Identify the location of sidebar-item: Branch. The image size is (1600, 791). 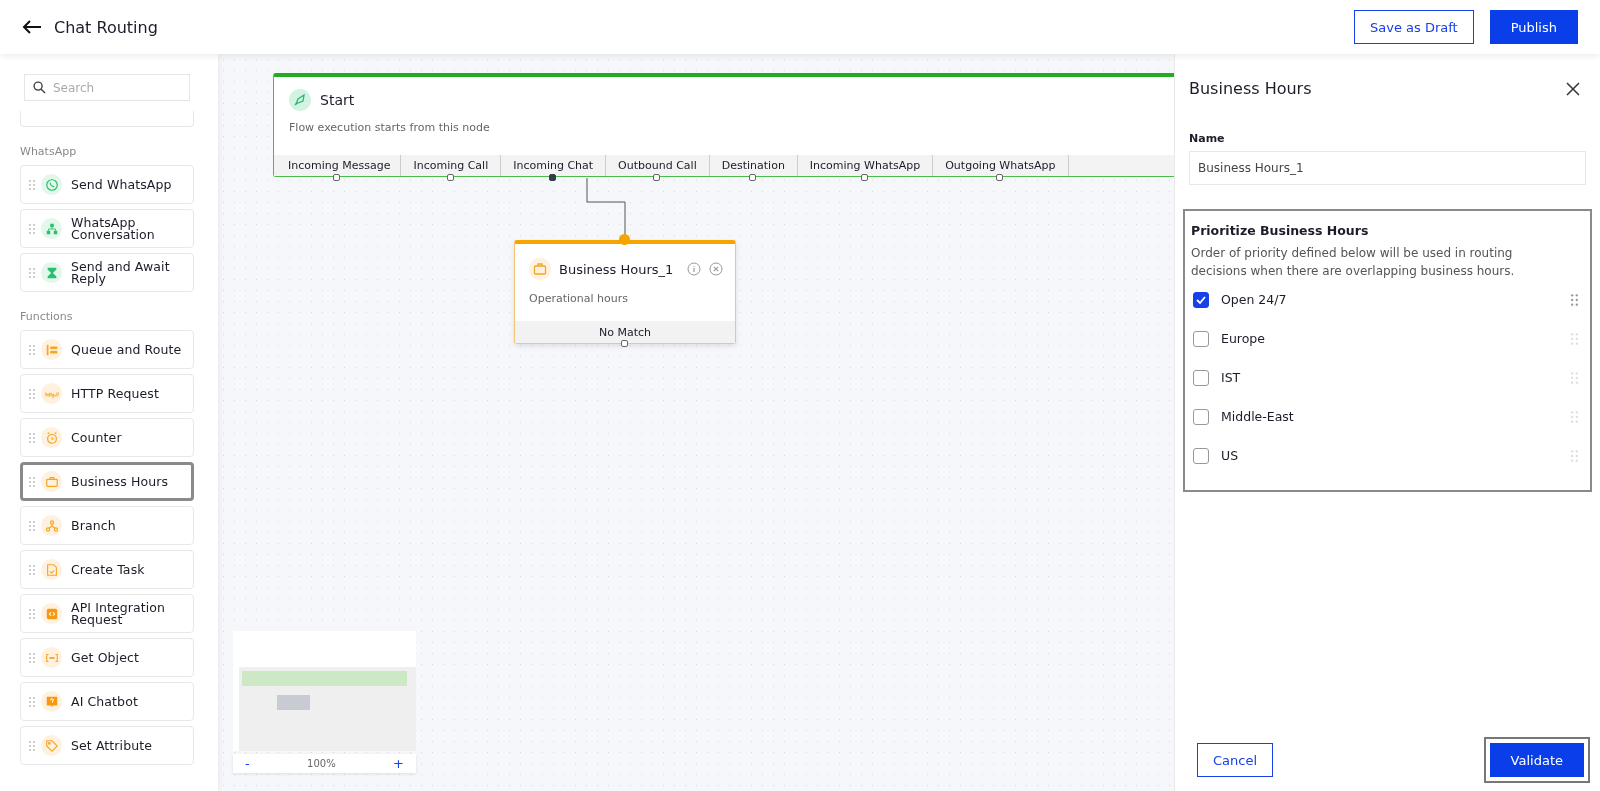
(107, 525).